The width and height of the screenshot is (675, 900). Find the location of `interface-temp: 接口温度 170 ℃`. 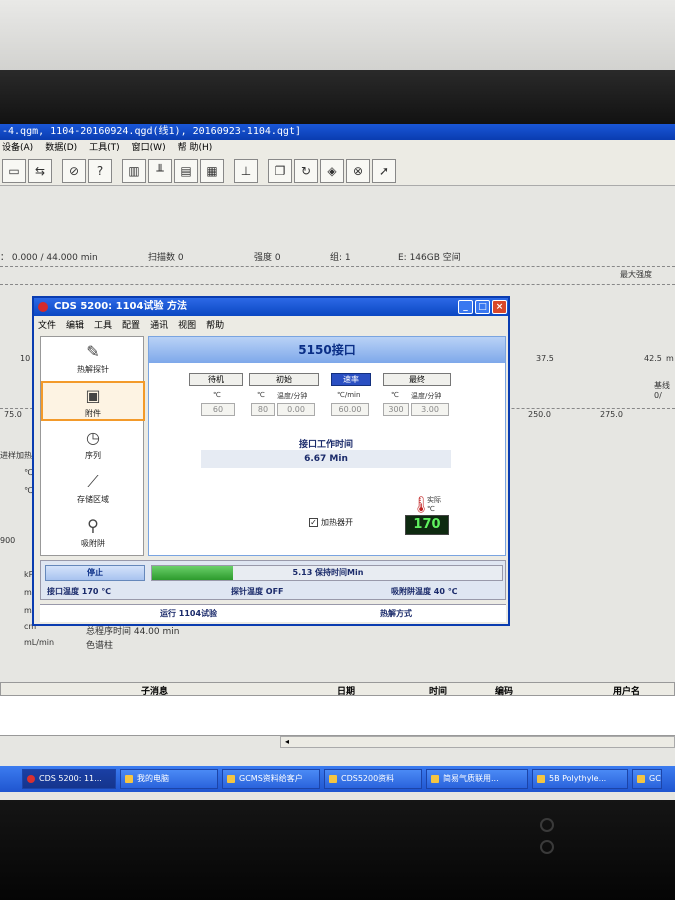

interface-temp: 接口温度 170 ℃ is located at coordinates (79, 591).